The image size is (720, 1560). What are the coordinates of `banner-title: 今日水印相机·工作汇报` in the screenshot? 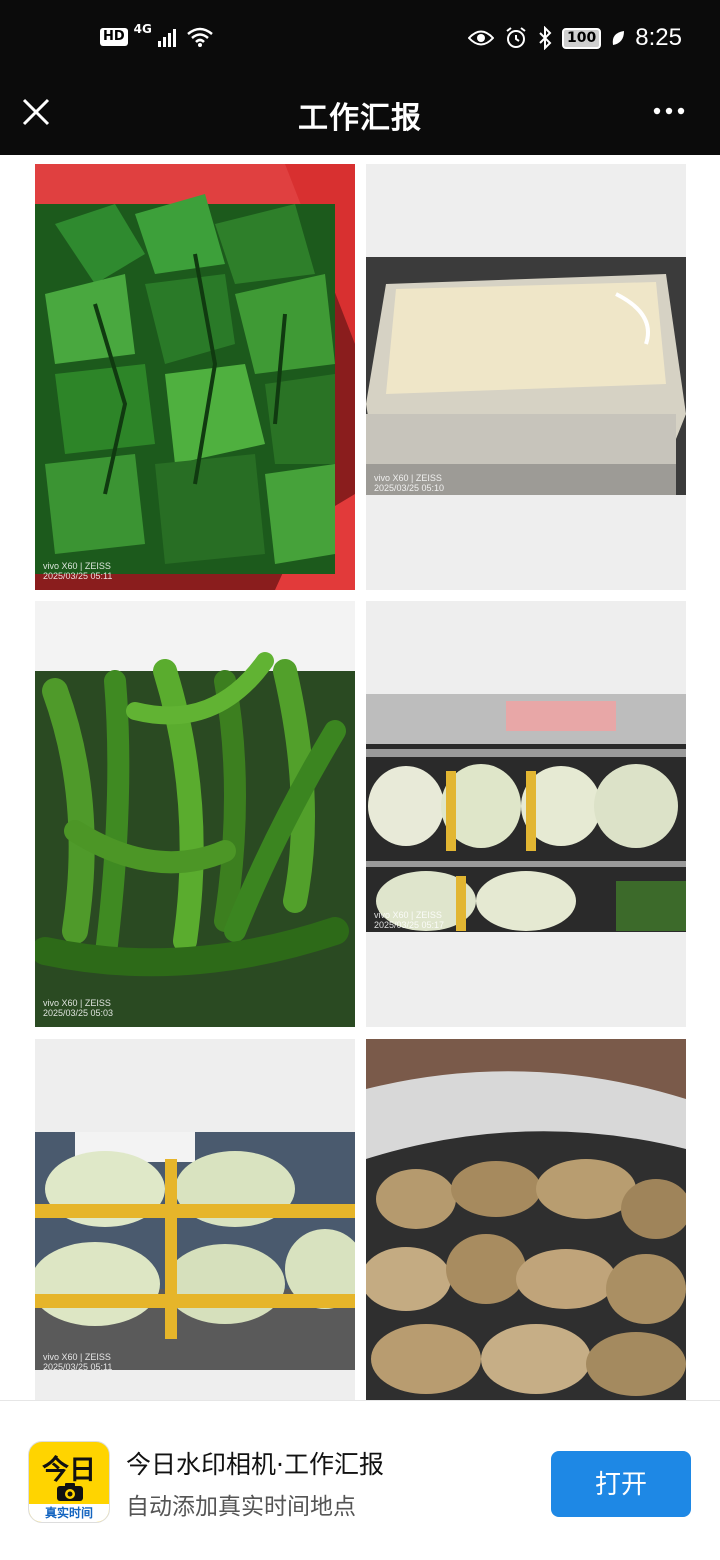 It's located at (255, 1464).